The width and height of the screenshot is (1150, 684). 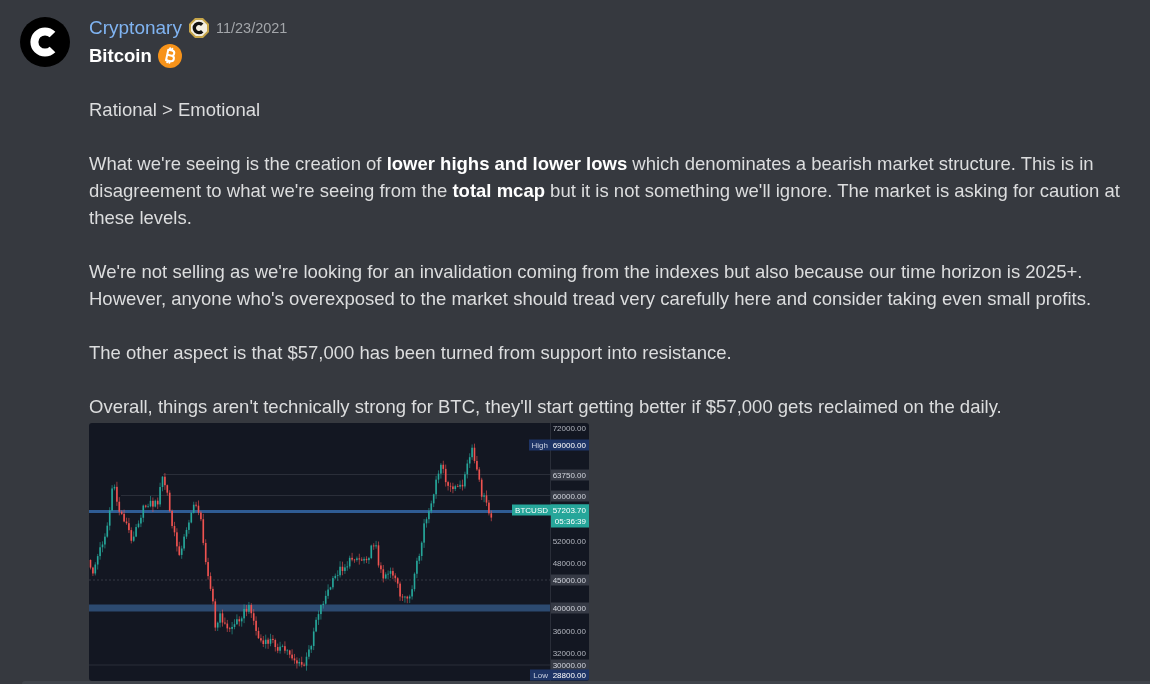 What do you see at coordinates (569, 428) in the screenshot?
I see `price-label: 72000.00` at bounding box center [569, 428].